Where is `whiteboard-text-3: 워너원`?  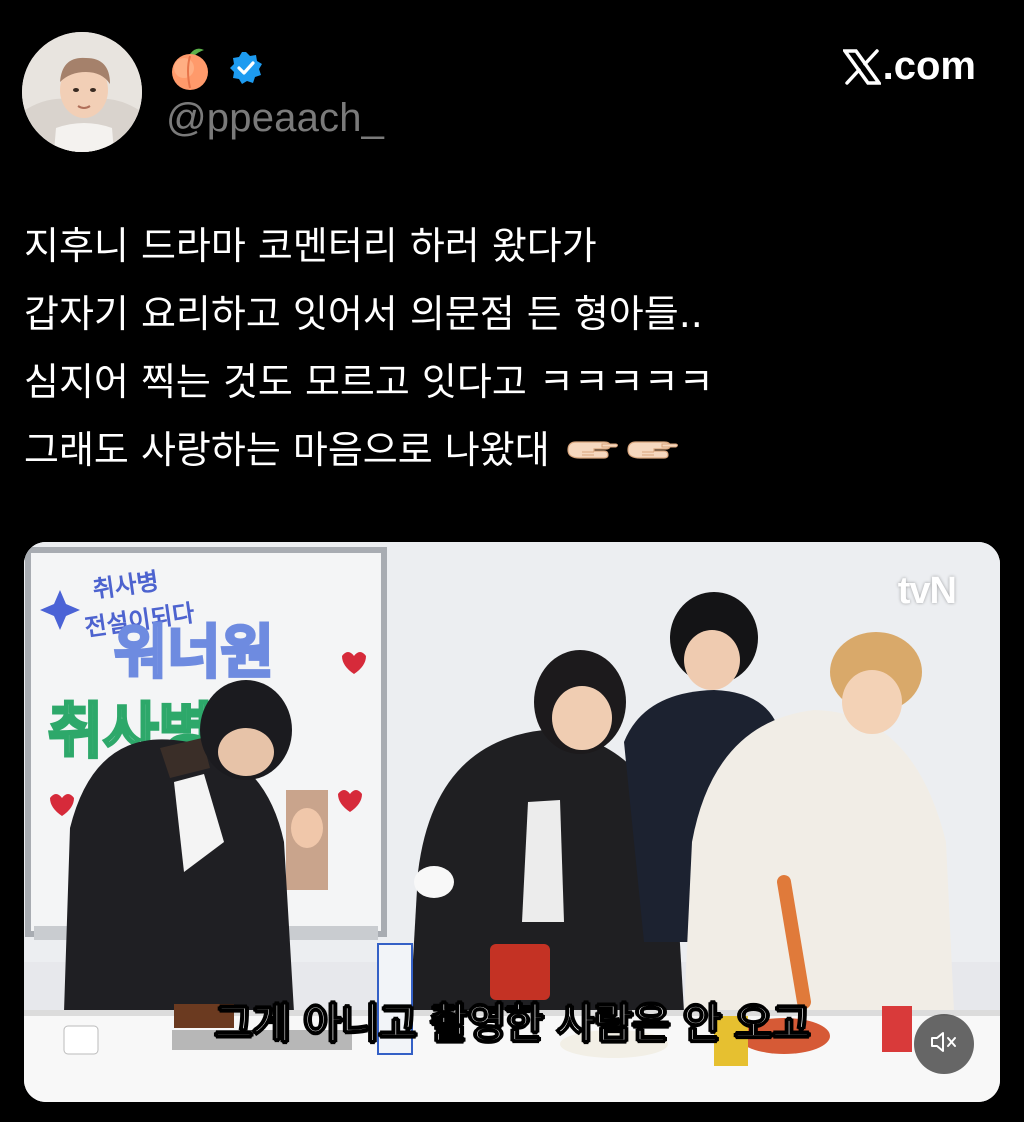 whiteboard-text-3: 워너원 is located at coordinates (194, 652).